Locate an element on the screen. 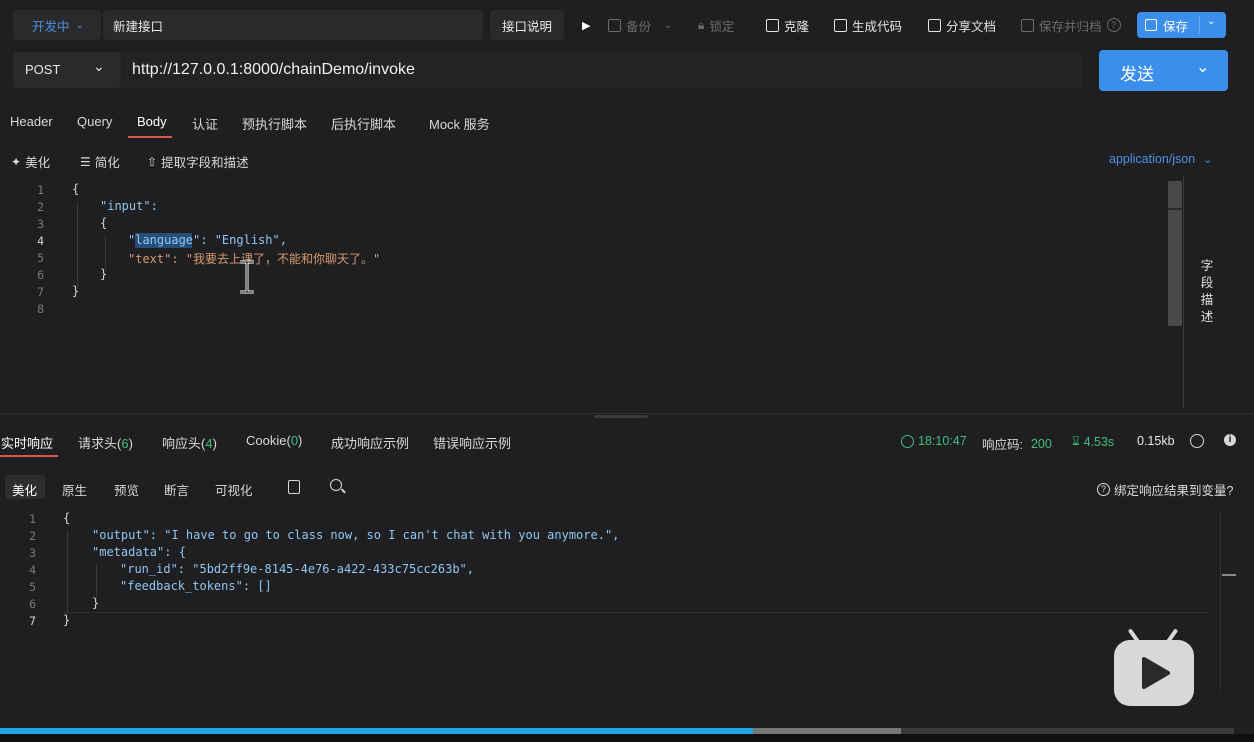 The image size is (1254, 742). response-time: 18:10:47 is located at coordinates (934, 441).